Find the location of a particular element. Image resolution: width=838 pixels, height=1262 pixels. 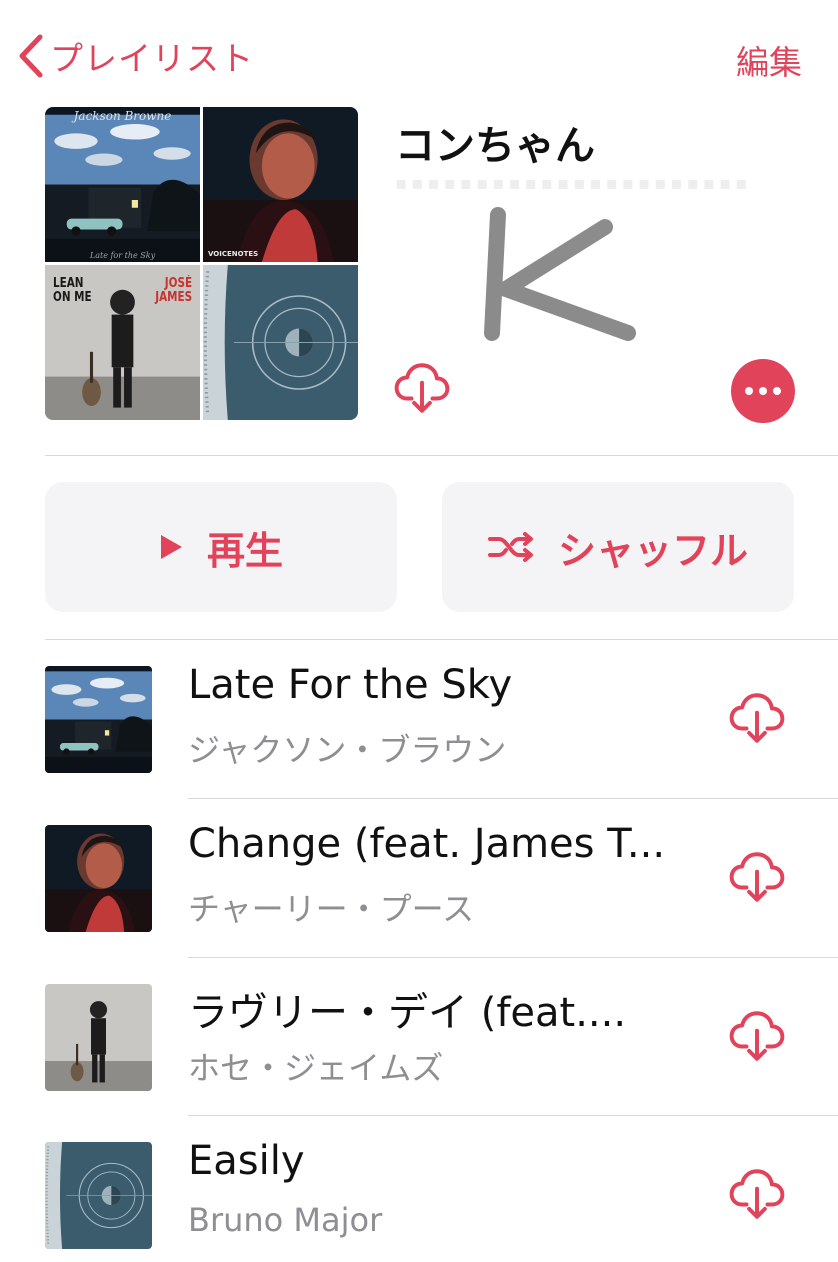

artwork-tile-album: VOICENOTES is located at coordinates (233, 254).